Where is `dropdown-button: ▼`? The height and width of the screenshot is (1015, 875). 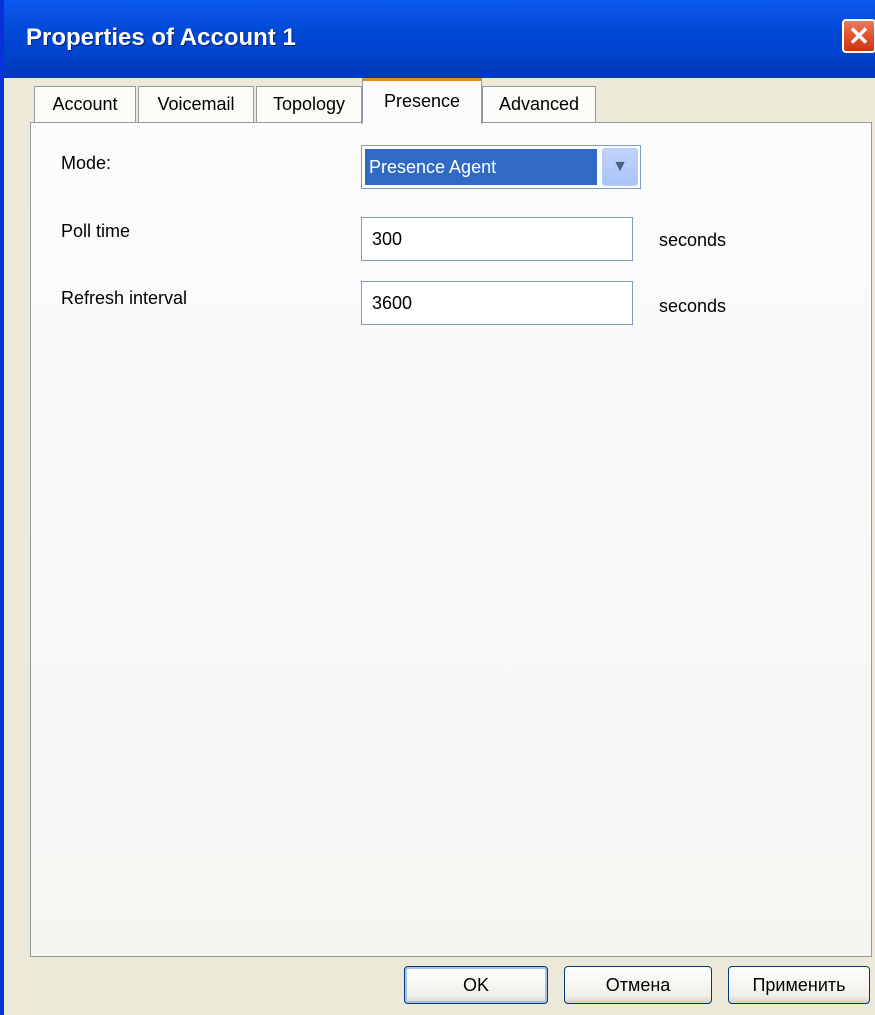 dropdown-button: ▼ is located at coordinates (620, 167).